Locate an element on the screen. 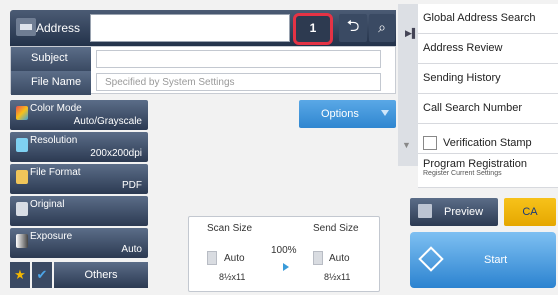  file-format-button: File Format PDF is located at coordinates (79, 179).